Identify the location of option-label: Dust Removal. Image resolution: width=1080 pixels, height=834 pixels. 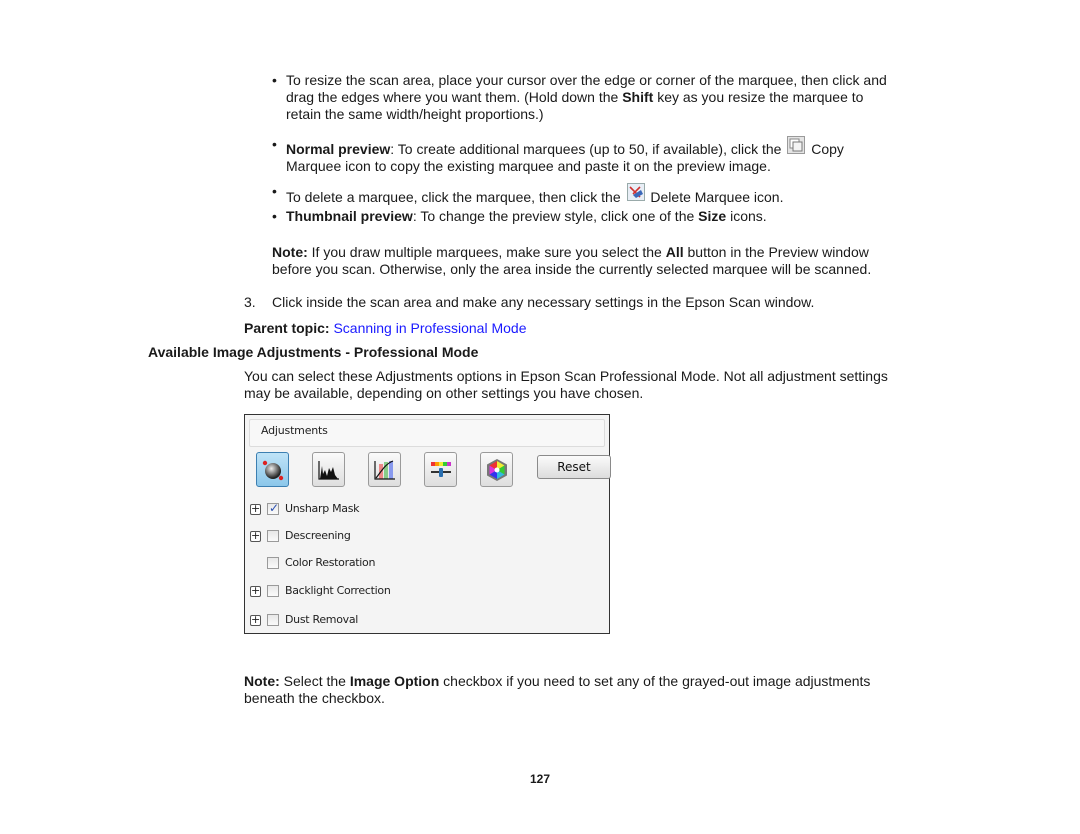
(322, 619).